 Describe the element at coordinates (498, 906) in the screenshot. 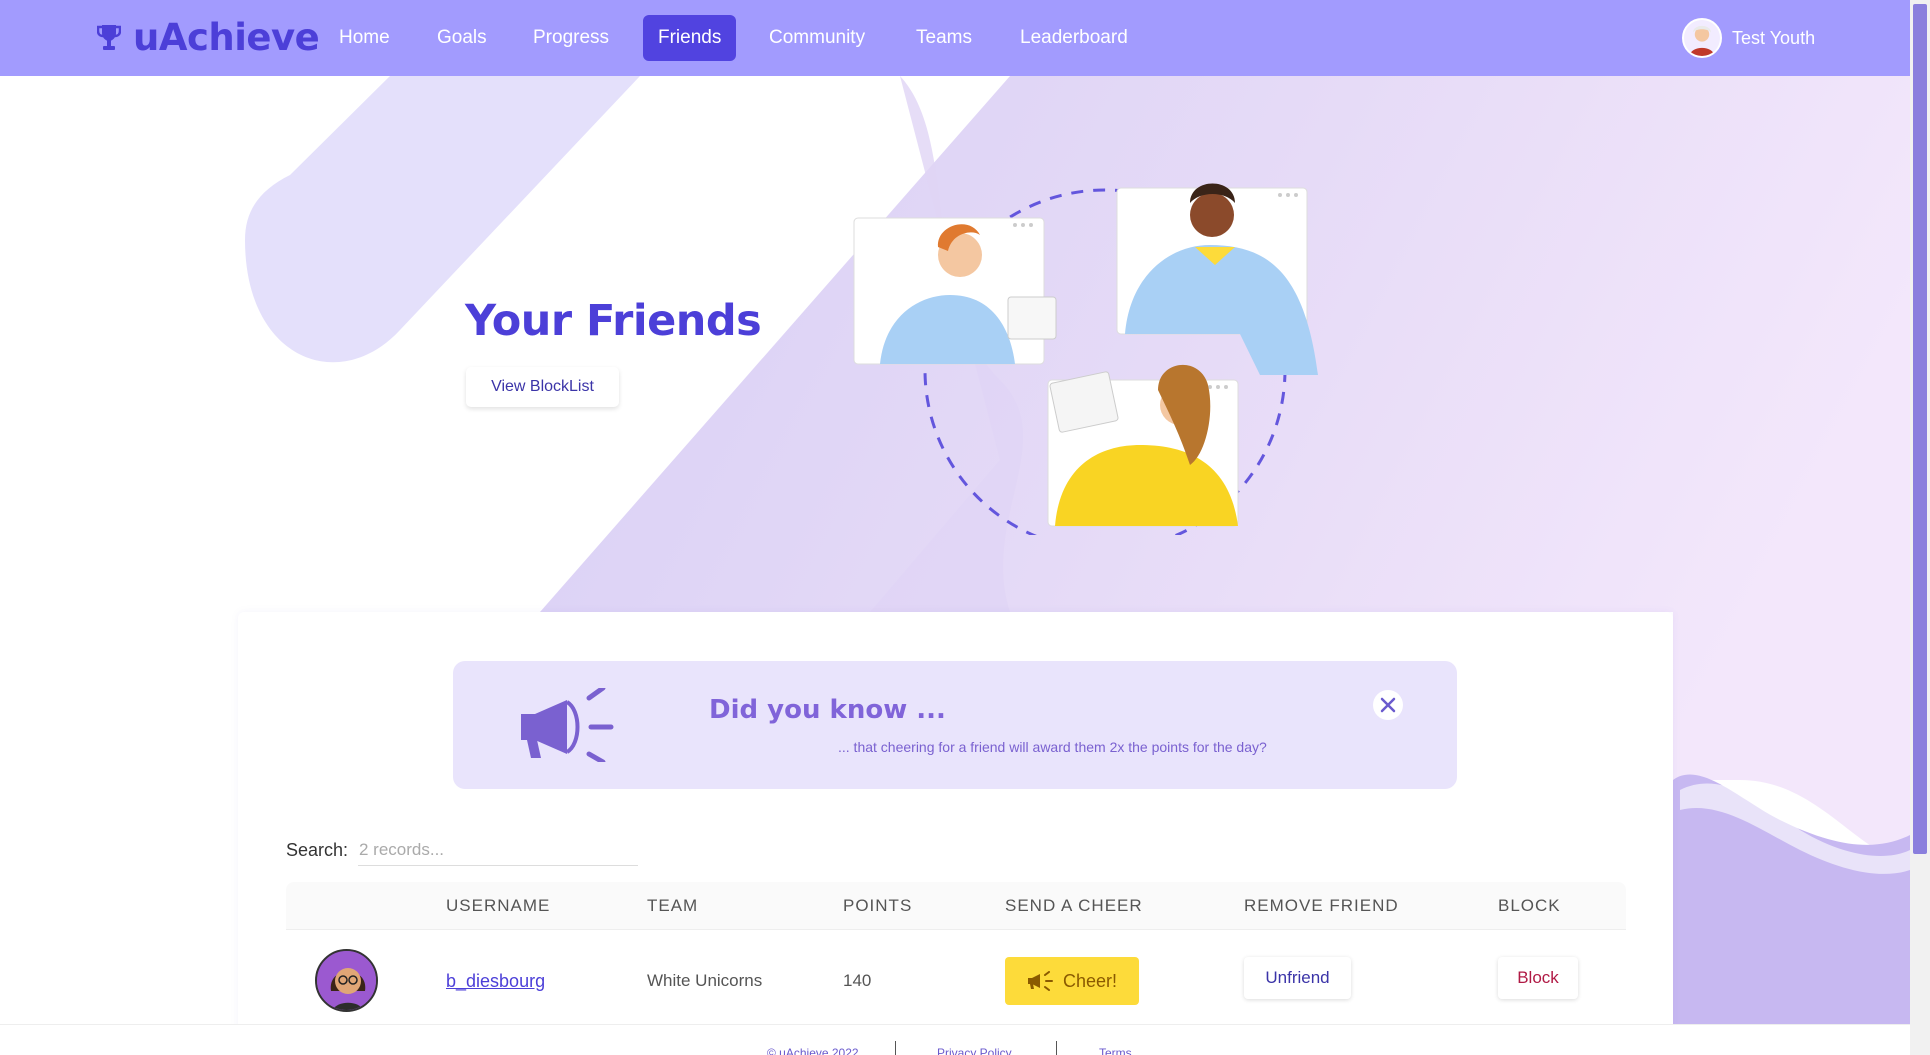

I see `header-username: USERNAME` at that location.